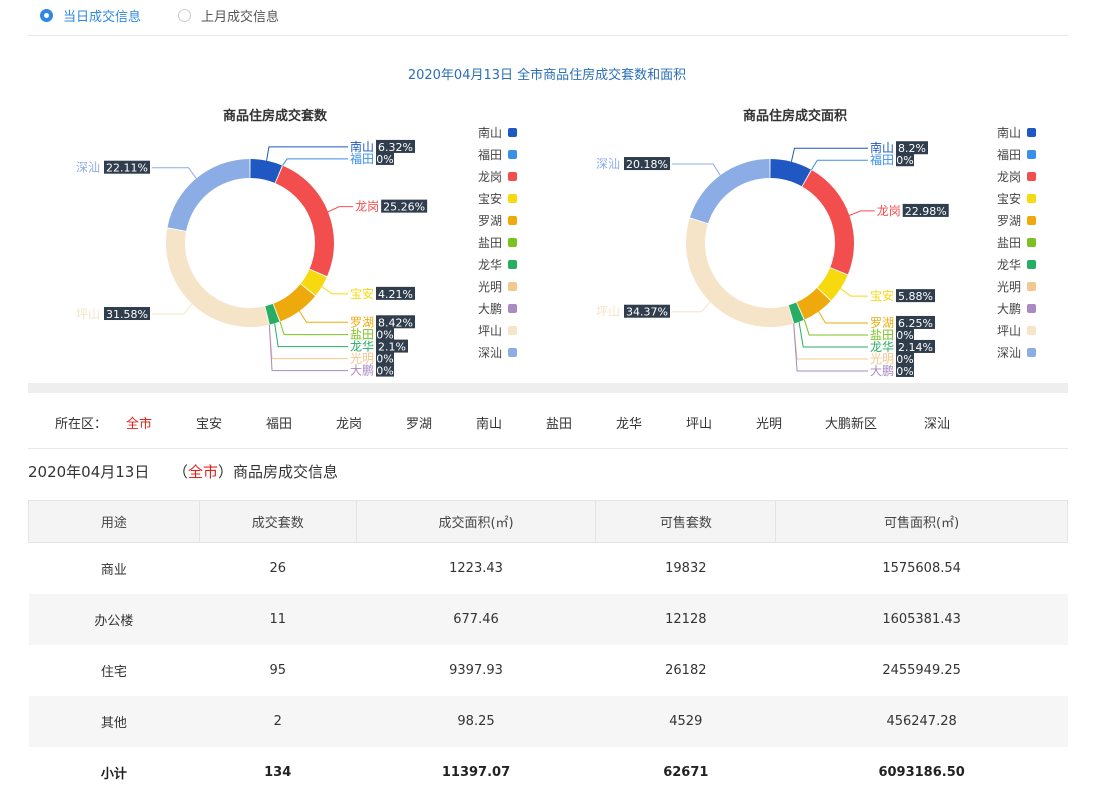 The height and width of the screenshot is (808, 1094). Describe the element at coordinates (921, 670) in the screenshot. I see `cell: 2455949.25` at that location.